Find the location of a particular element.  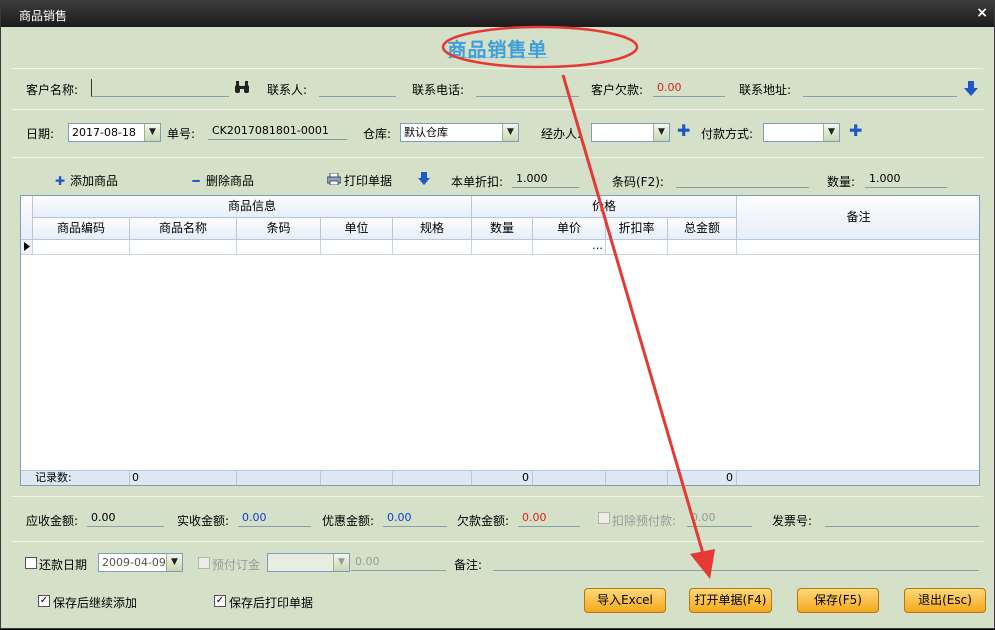

continue-add-label: 保存后继续添加 is located at coordinates (95, 603).